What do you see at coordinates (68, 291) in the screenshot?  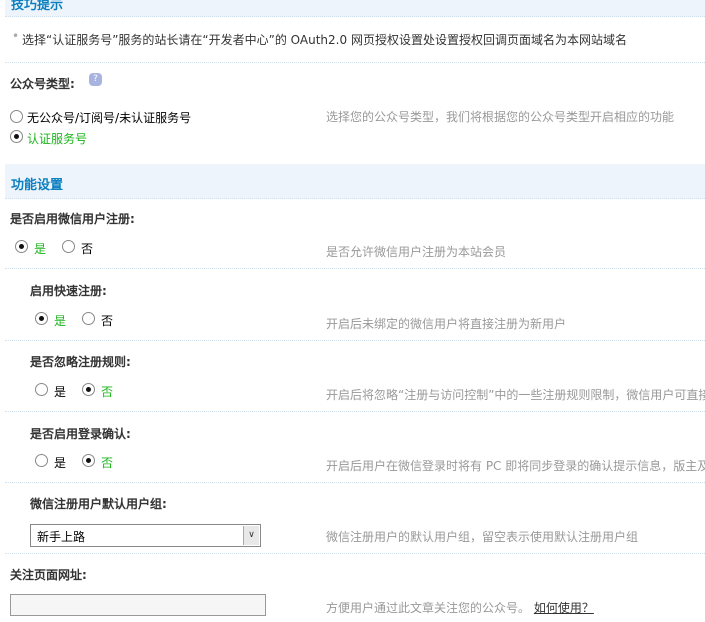 I see `setting-label: 启用快速注册:` at bounding box center [68, 291].